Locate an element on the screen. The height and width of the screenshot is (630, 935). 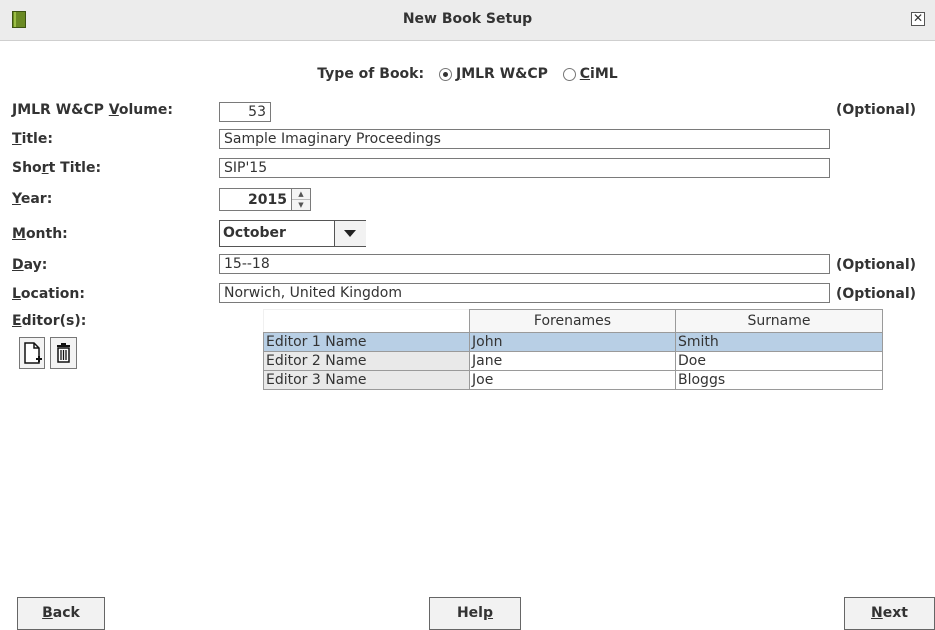
table-row: Editor 1 Name John Smith is located at coordinates (573, 342).